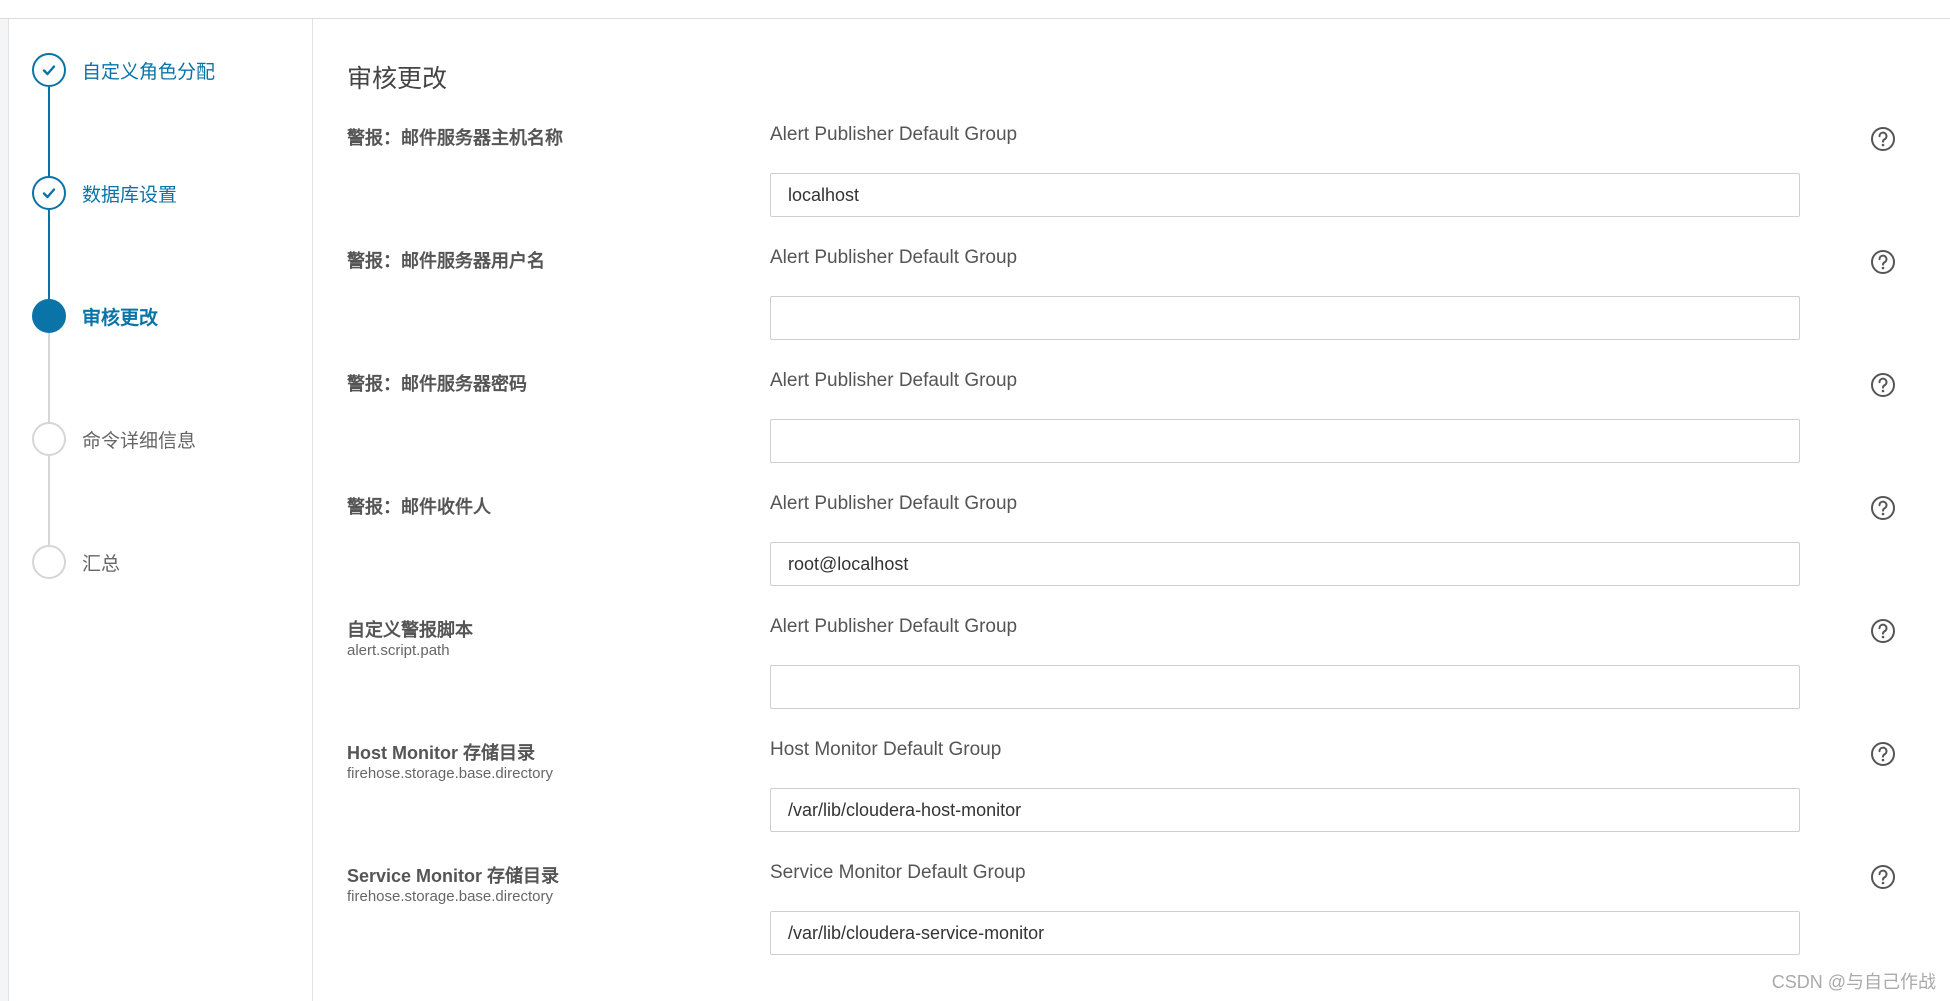  Describe the element at coordinates (130, 195) in the screenshot. I see `step-label: 数据库设置` at that location.